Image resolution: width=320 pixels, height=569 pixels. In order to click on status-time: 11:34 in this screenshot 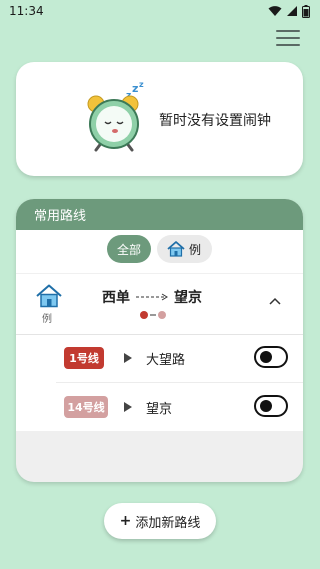, I will do `click(26, 11)`.